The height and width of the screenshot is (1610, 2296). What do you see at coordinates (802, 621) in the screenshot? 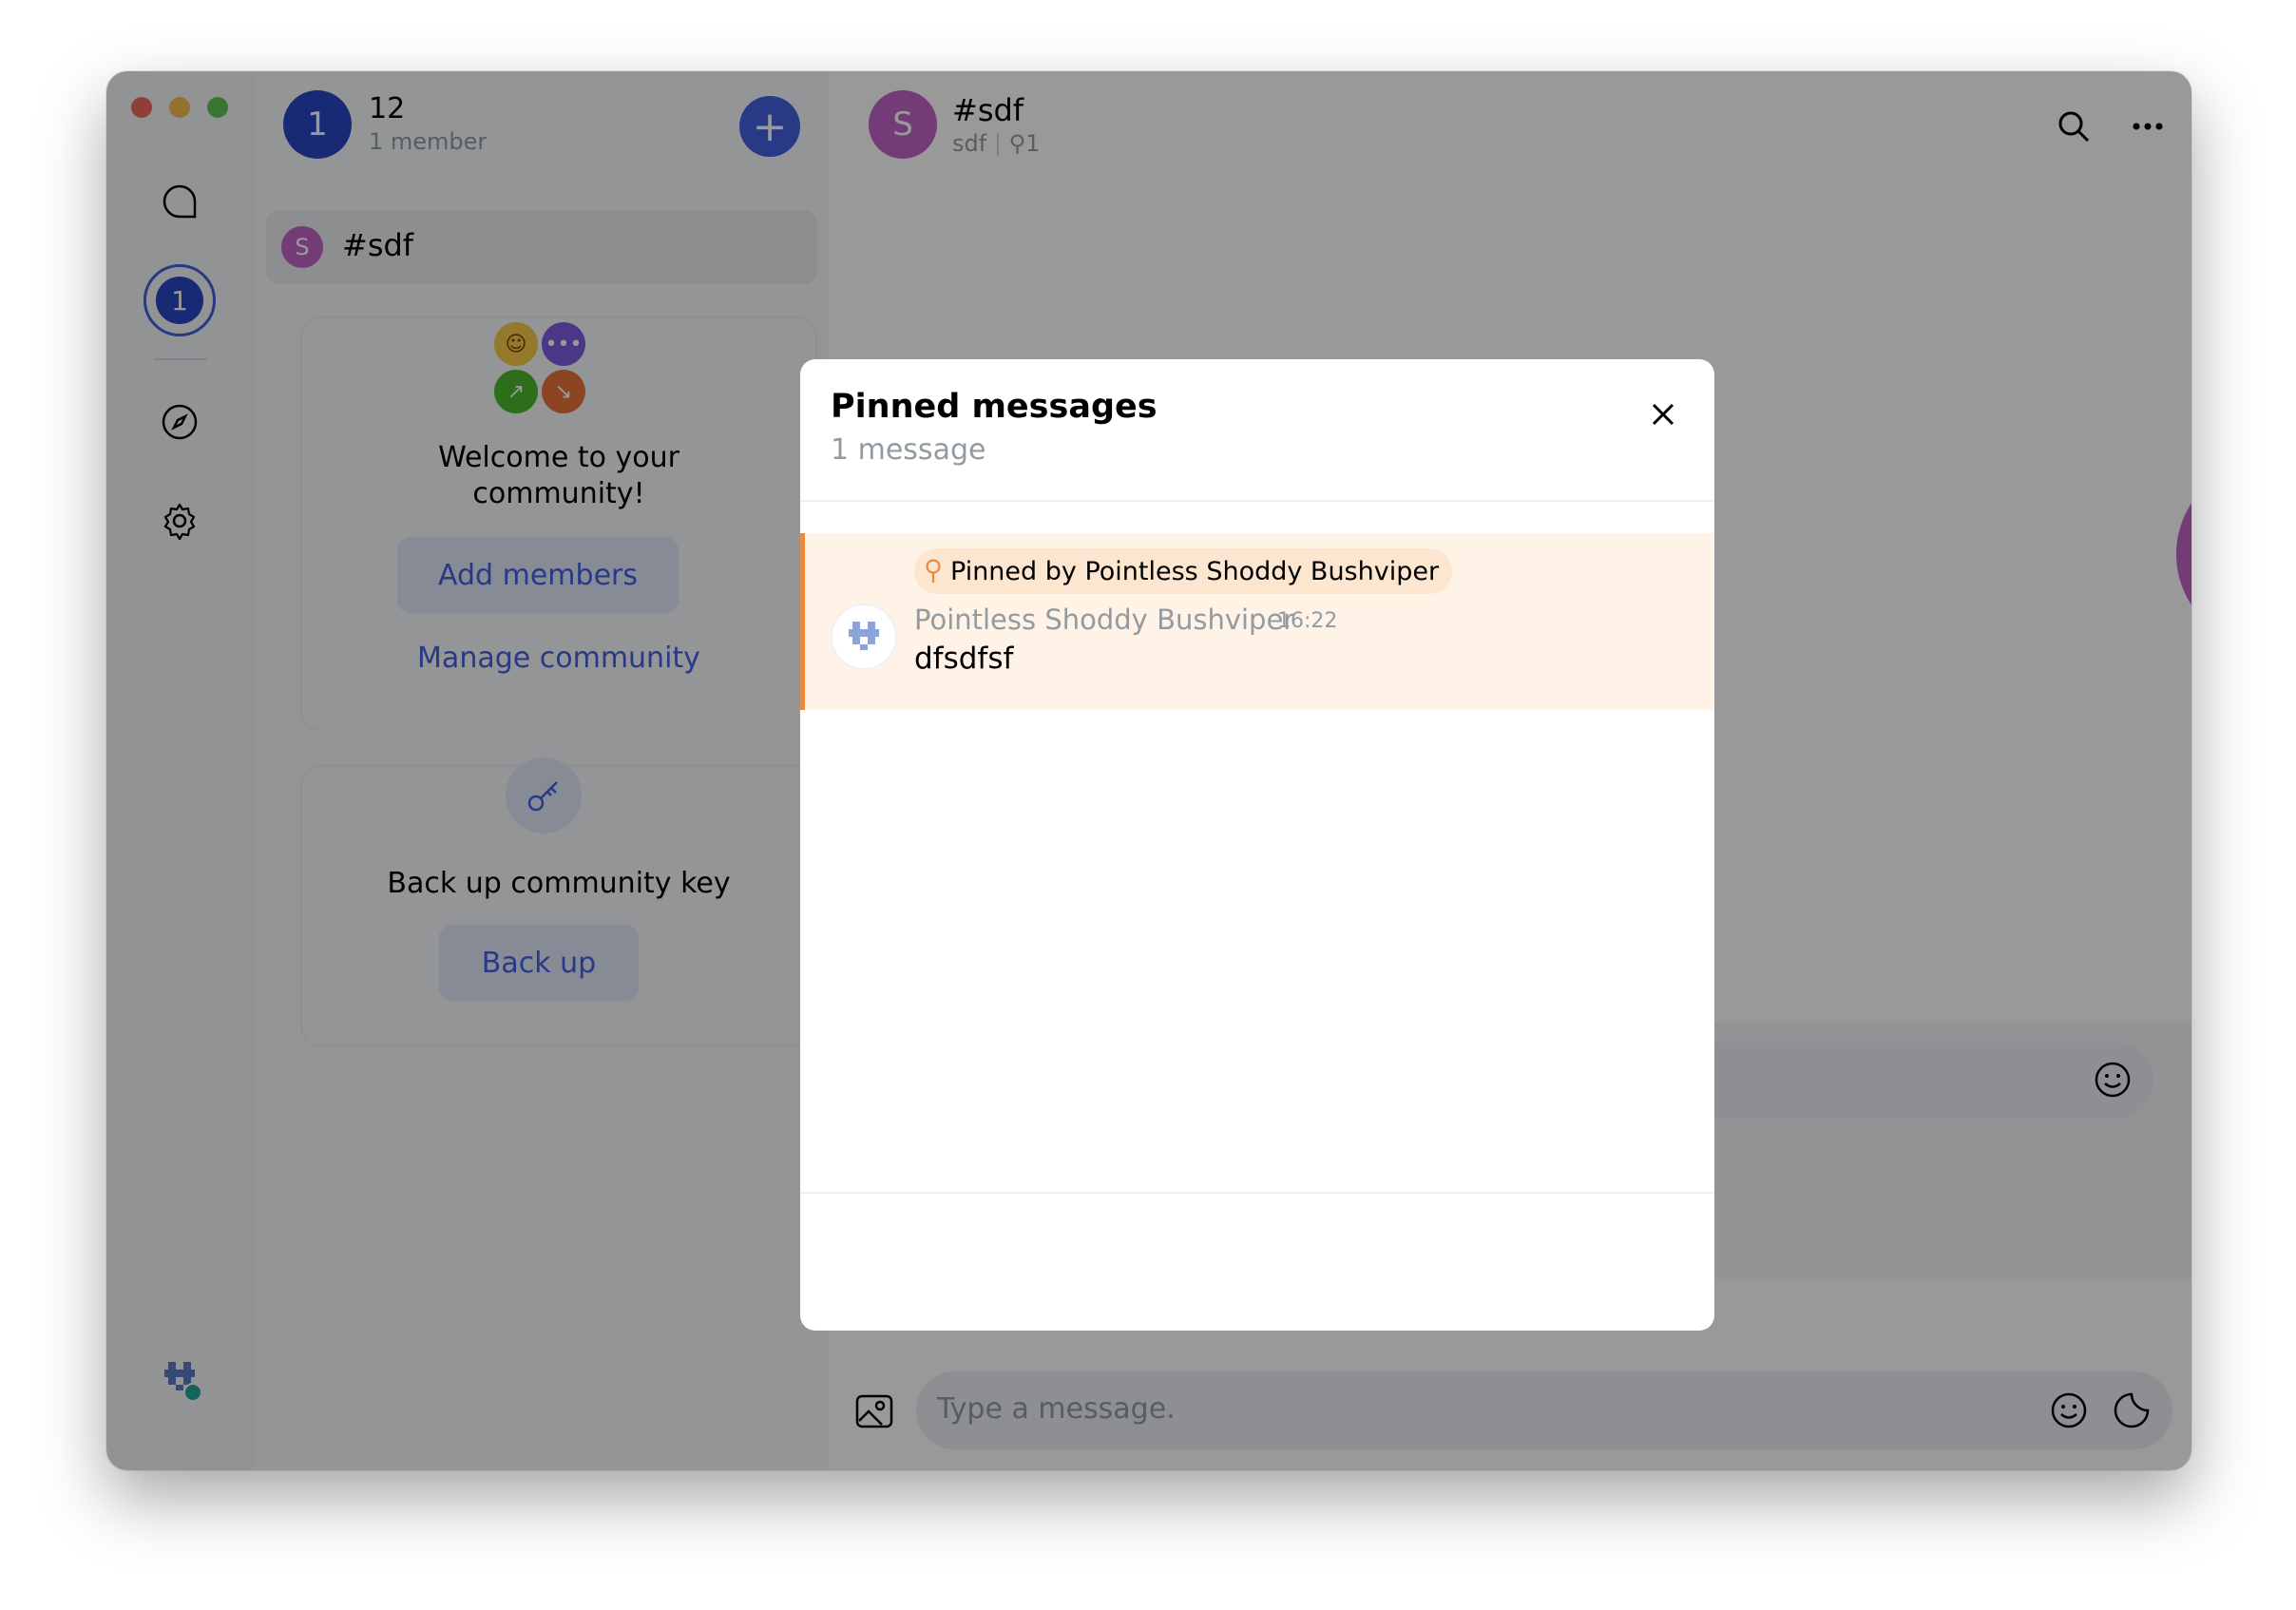
I see `pinned-accent-bar` at bounding box center [802, 621].